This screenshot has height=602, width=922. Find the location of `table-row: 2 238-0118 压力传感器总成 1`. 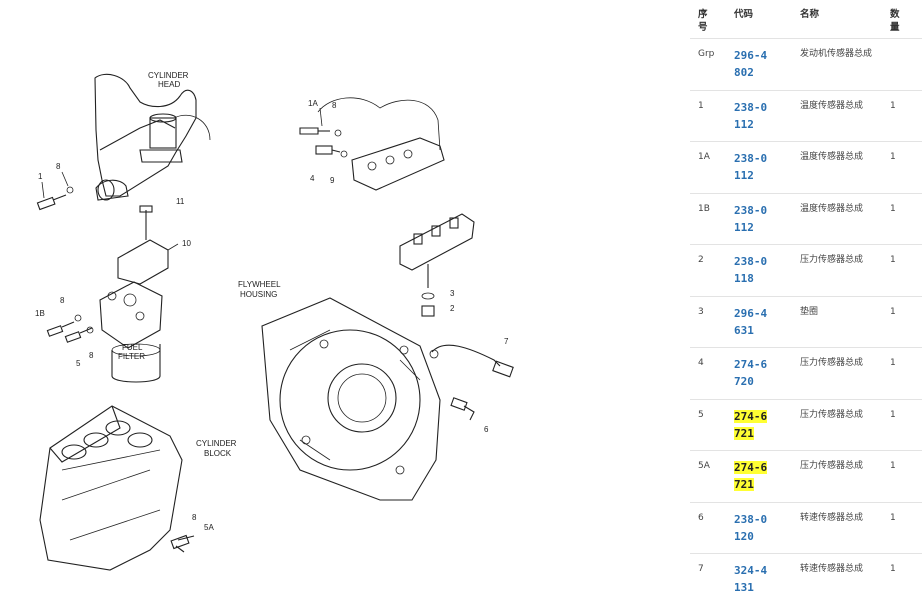

table-row: 2 238-0118 压力传感器总成 1 is located at coordinates (806, 270).